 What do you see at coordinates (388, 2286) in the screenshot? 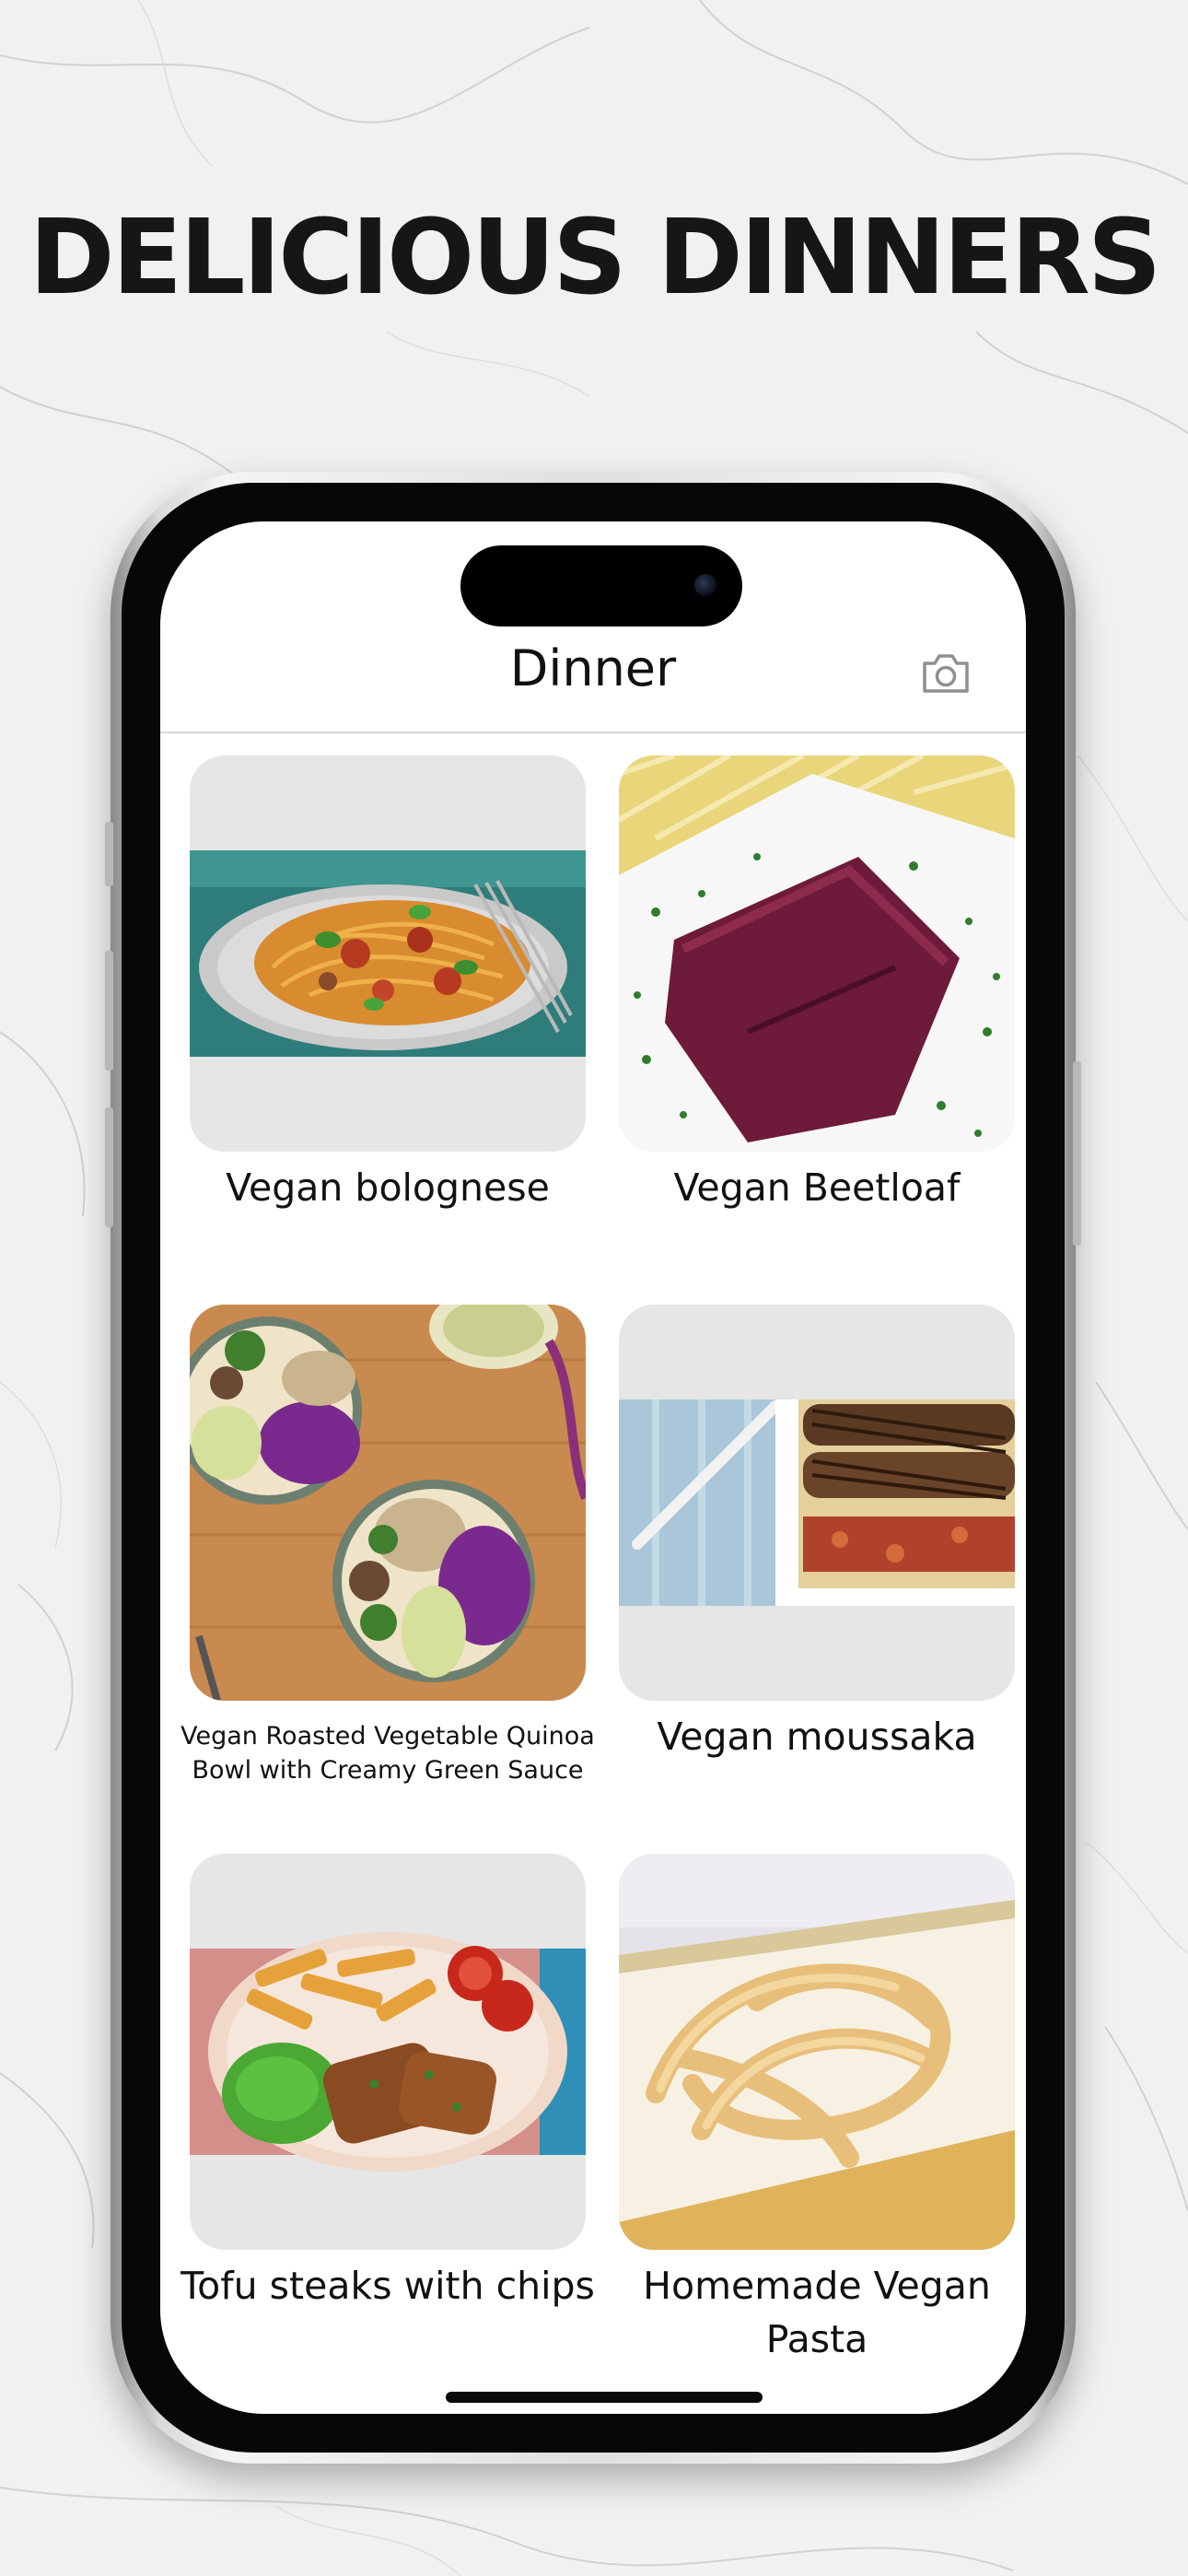
I see `recipe-title: Tofu steaks with chips` at bounding box center [388, 2286].